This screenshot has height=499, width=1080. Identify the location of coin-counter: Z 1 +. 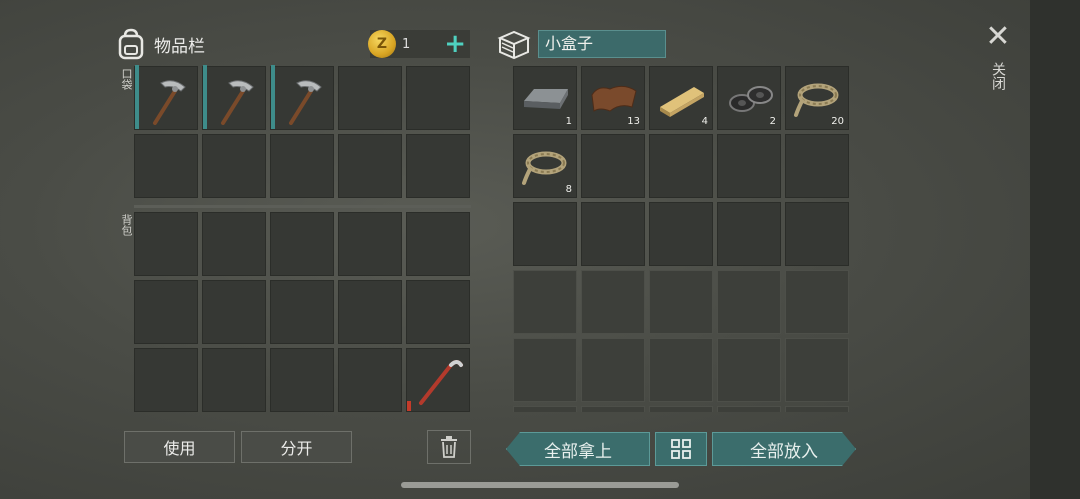
(419, 44).